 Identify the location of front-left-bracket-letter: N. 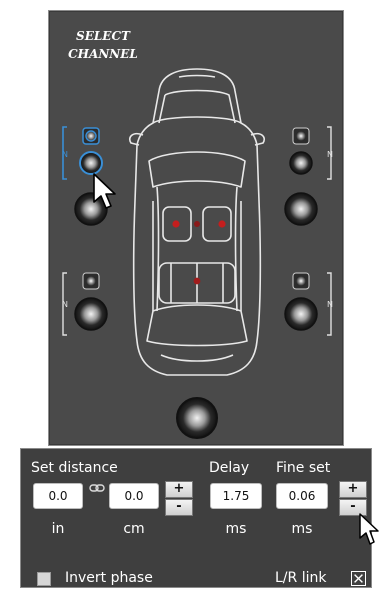
(65, 154).